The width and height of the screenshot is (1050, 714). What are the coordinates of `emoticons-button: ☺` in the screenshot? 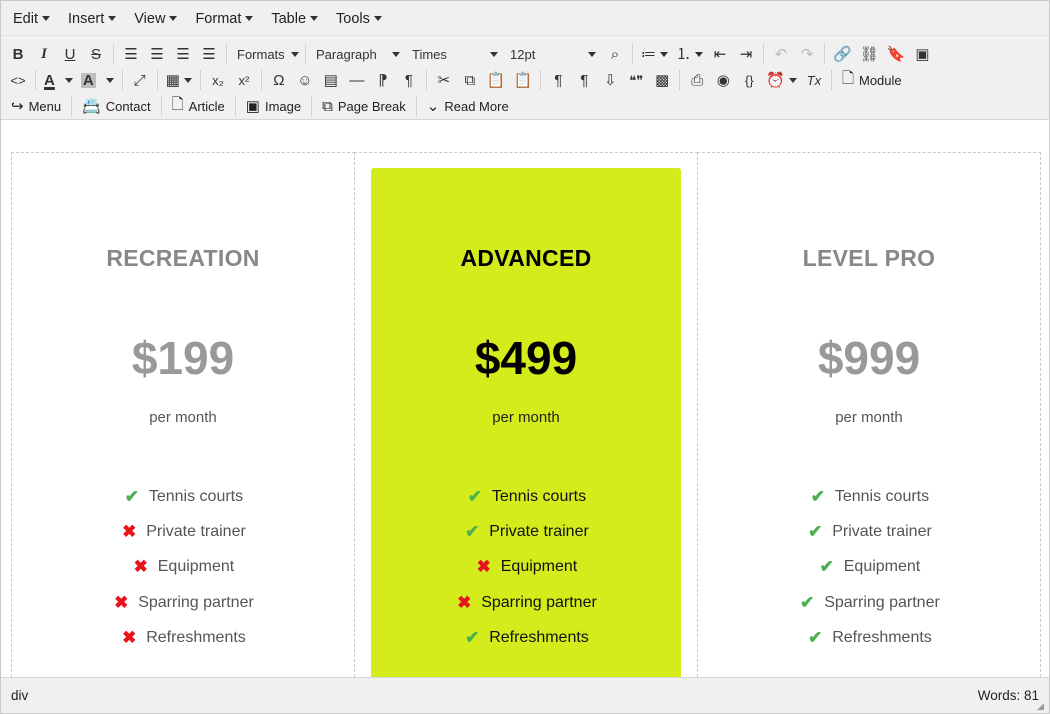 It's located at (305, 80).